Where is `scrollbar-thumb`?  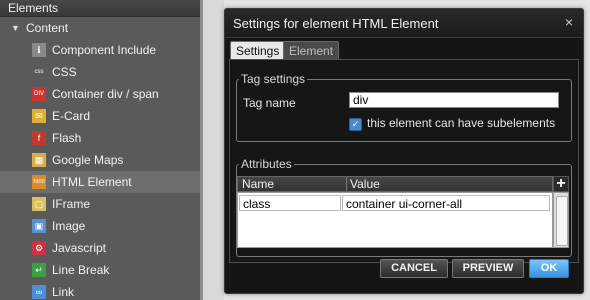 scrollbar-thumb is located at coordinates (562, 221).